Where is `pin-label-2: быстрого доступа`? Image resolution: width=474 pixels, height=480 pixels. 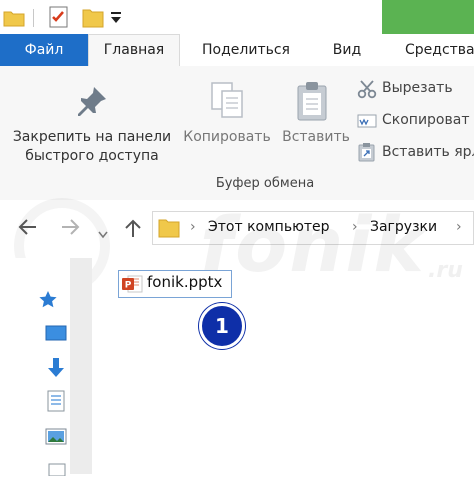 pin-label-2: быстрого доступа is located at coordinates (92, 156).